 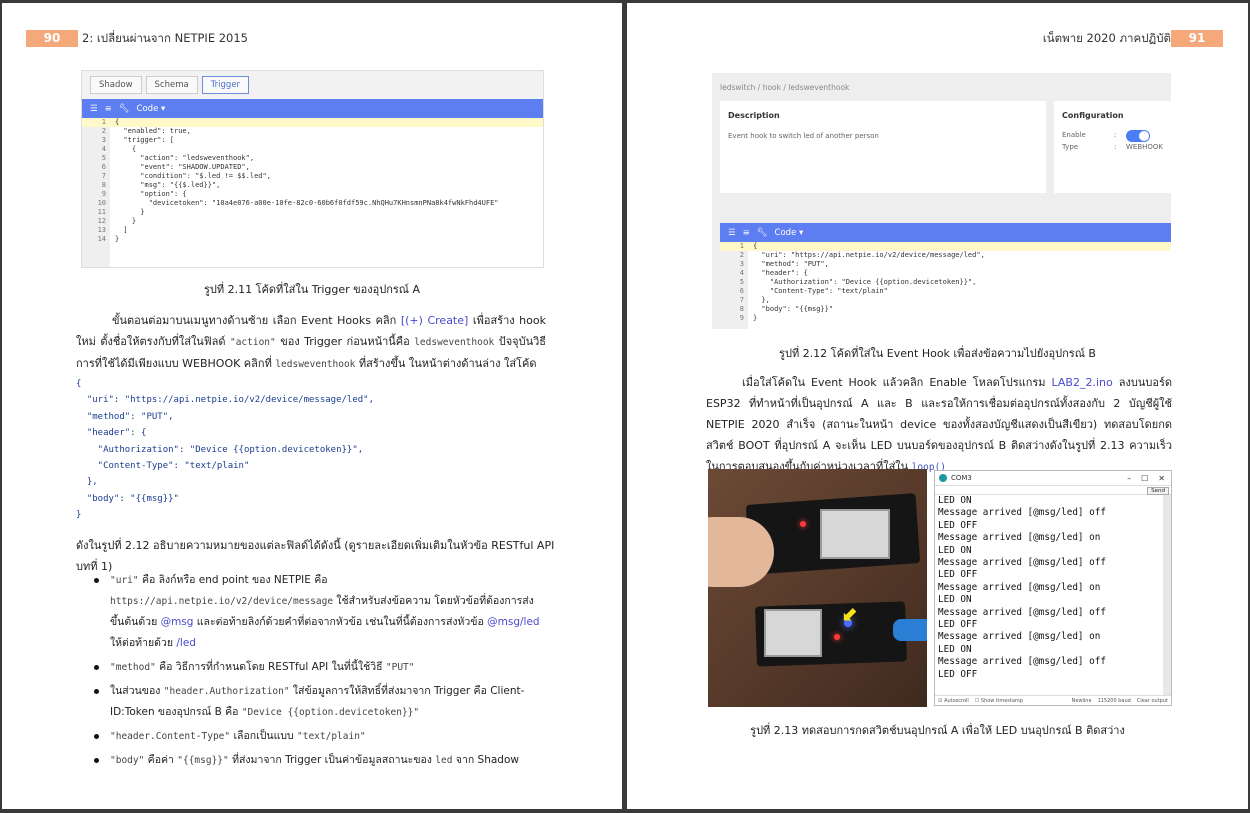 What do you see at coordinates (1158, 491) in the screenshot?
I see `send-button: Send` at bounding box center [1158, 491].